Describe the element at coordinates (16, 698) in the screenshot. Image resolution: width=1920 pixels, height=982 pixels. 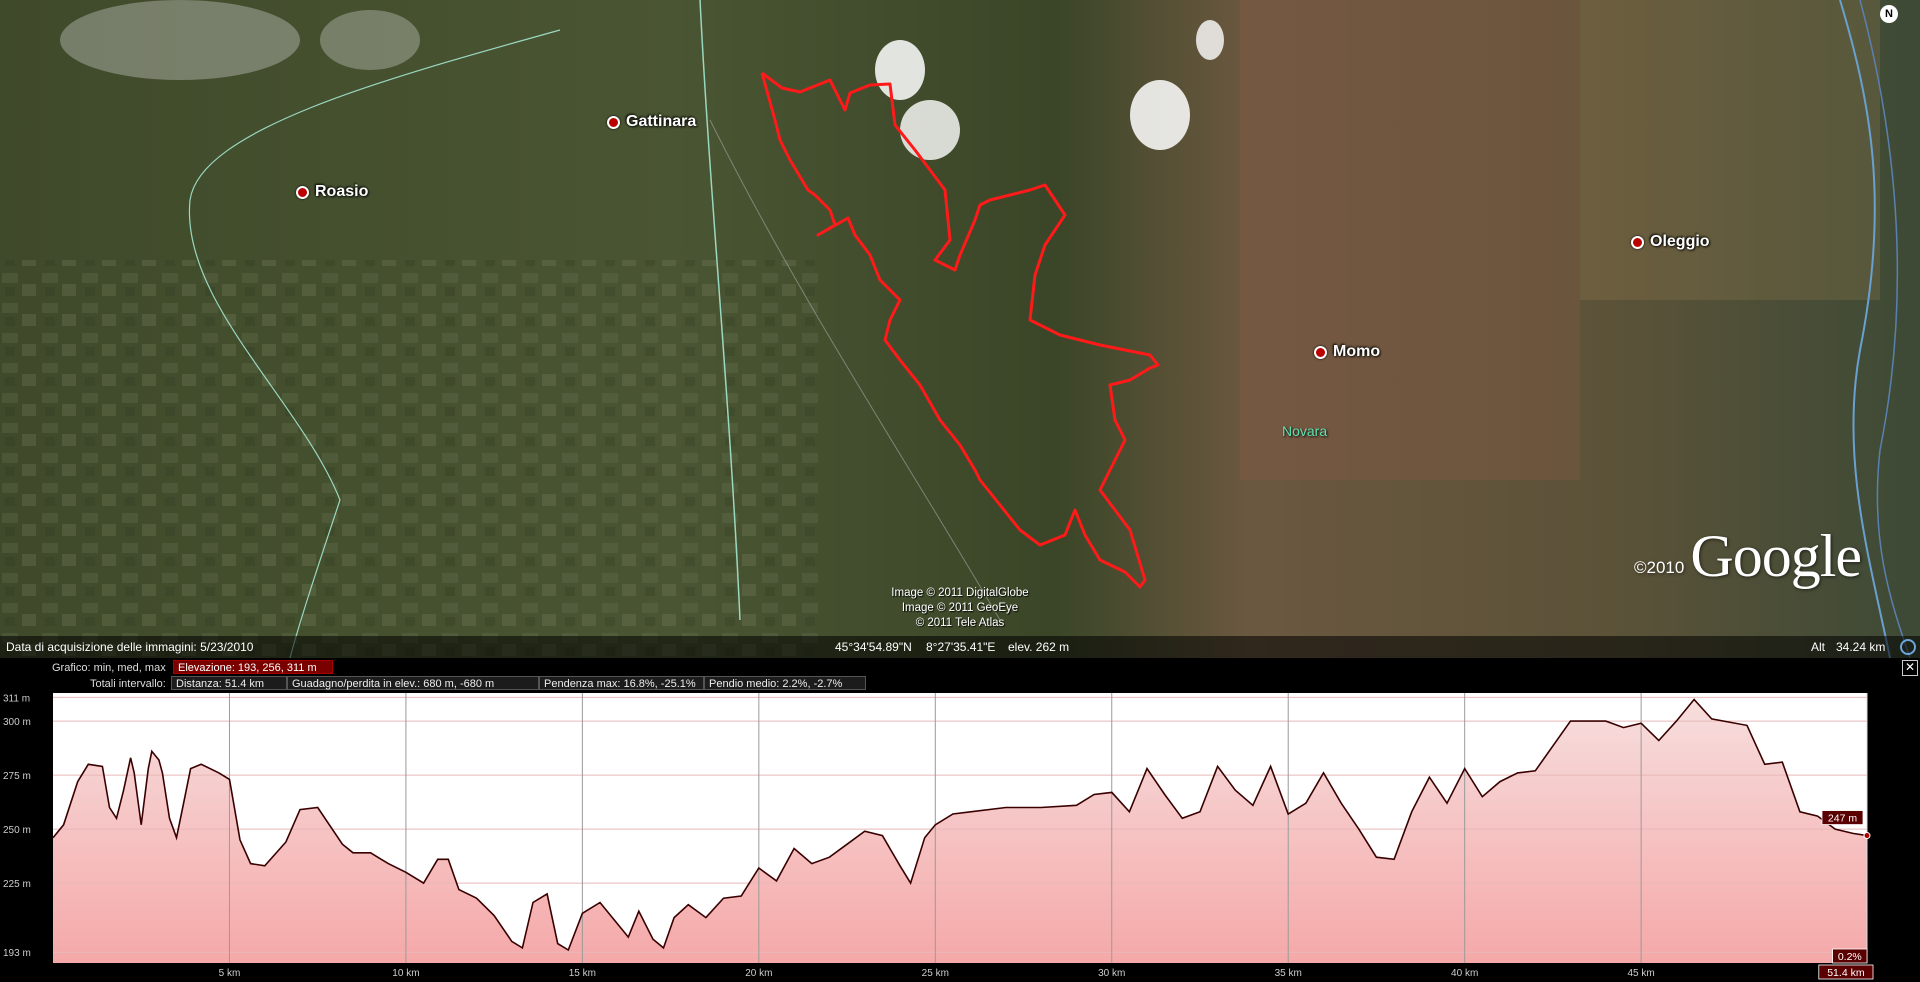
I see `y-tick-label: 311 m` at that location.